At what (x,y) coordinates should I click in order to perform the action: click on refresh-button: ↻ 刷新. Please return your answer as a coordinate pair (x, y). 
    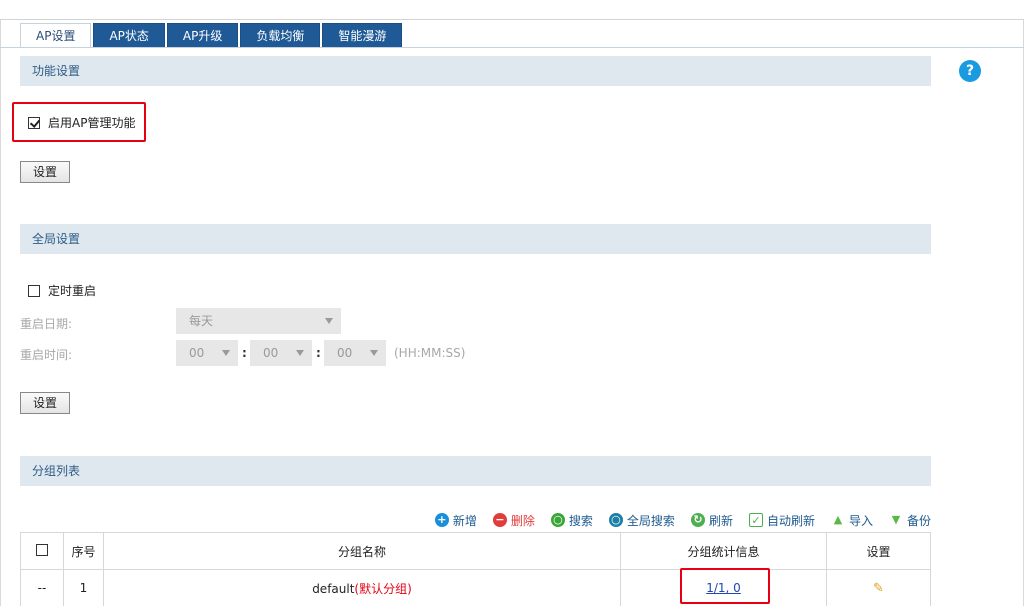
    Looking at the image, I should click on (711, 520).